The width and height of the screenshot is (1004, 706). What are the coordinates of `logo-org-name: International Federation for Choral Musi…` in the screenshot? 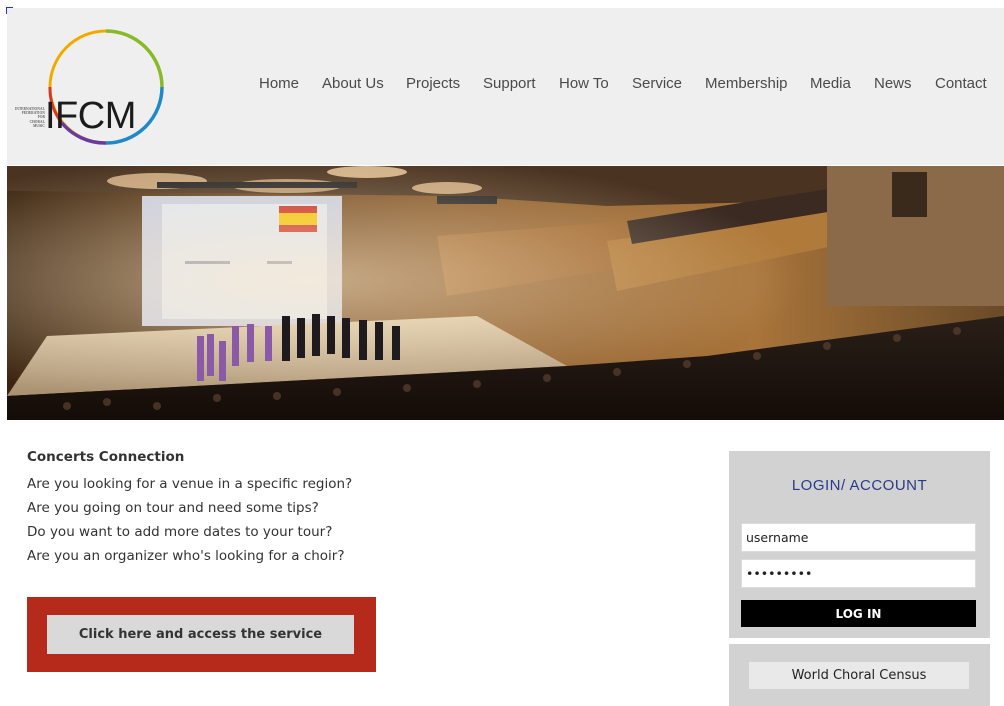 It's located at (29, 117).